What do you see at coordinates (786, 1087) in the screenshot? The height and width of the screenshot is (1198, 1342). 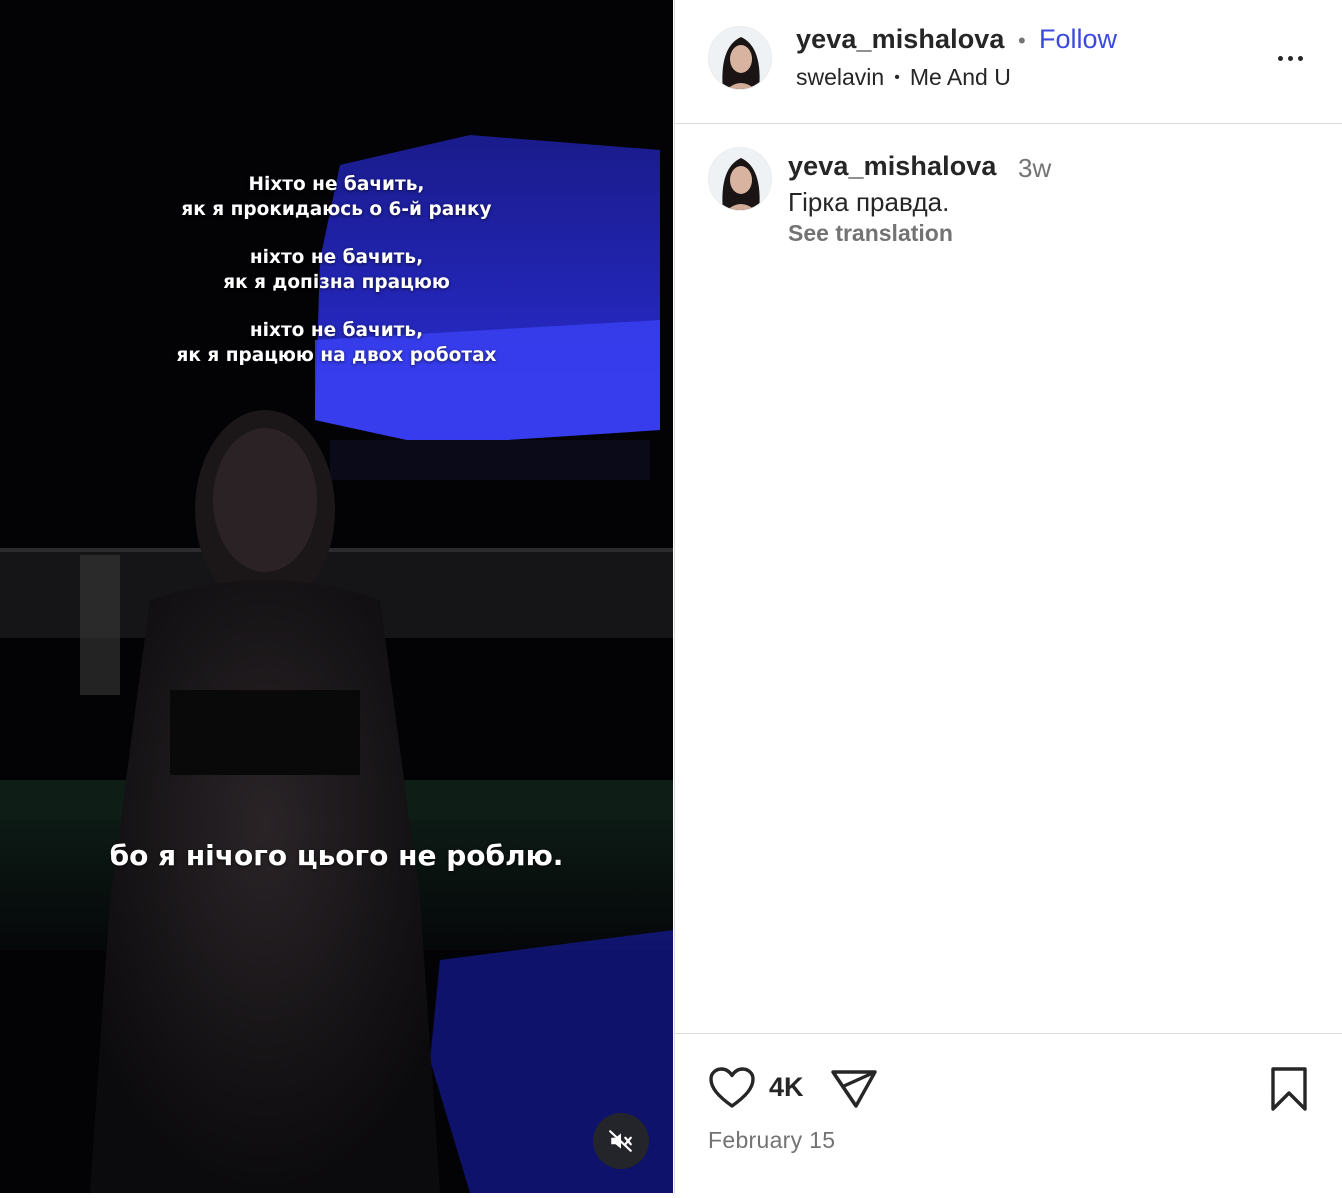 I see `likes-count: 4K` at bounding box center [786, 1087].